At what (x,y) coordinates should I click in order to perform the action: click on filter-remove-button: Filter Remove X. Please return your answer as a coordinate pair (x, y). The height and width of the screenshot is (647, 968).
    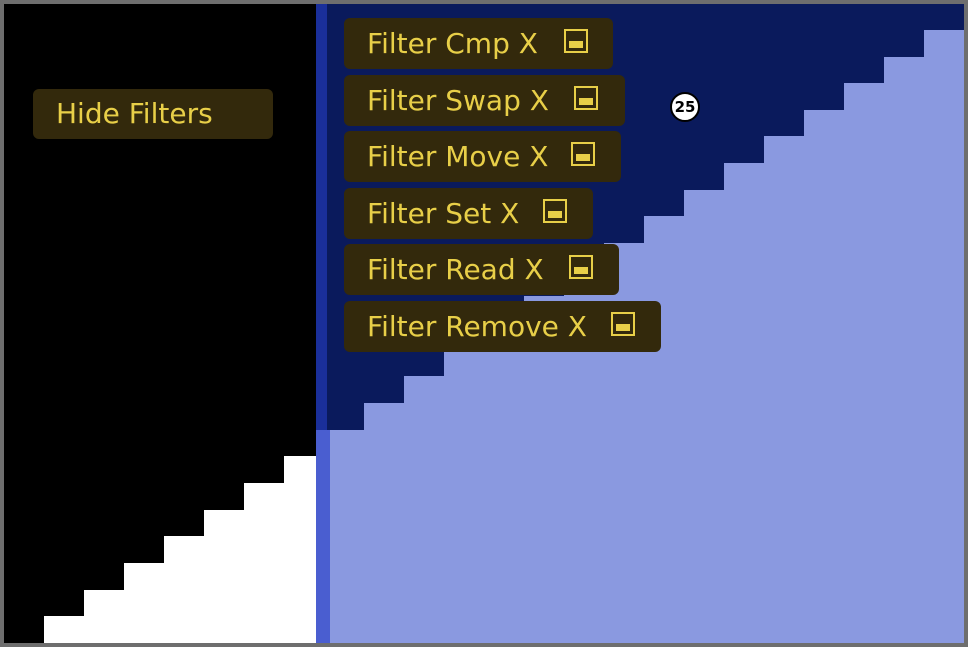
    Looking at the image, I should click on (502, 326).